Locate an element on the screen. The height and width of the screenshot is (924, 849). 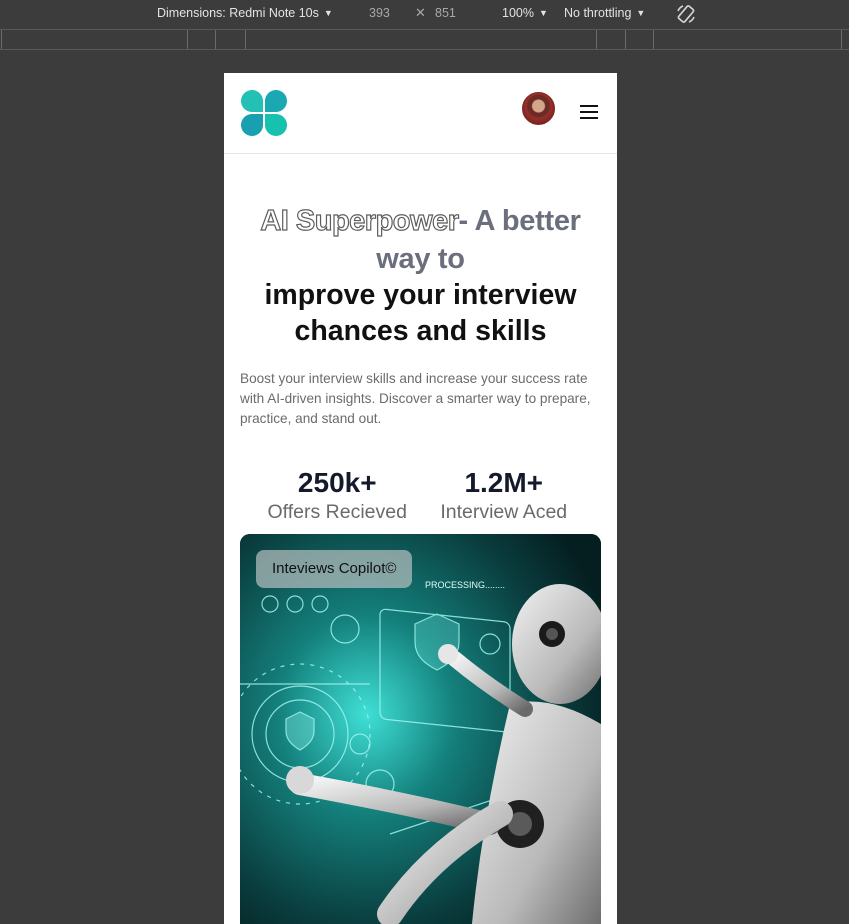
stat-label: Offers Recieved is located at coordinates (337, 512).